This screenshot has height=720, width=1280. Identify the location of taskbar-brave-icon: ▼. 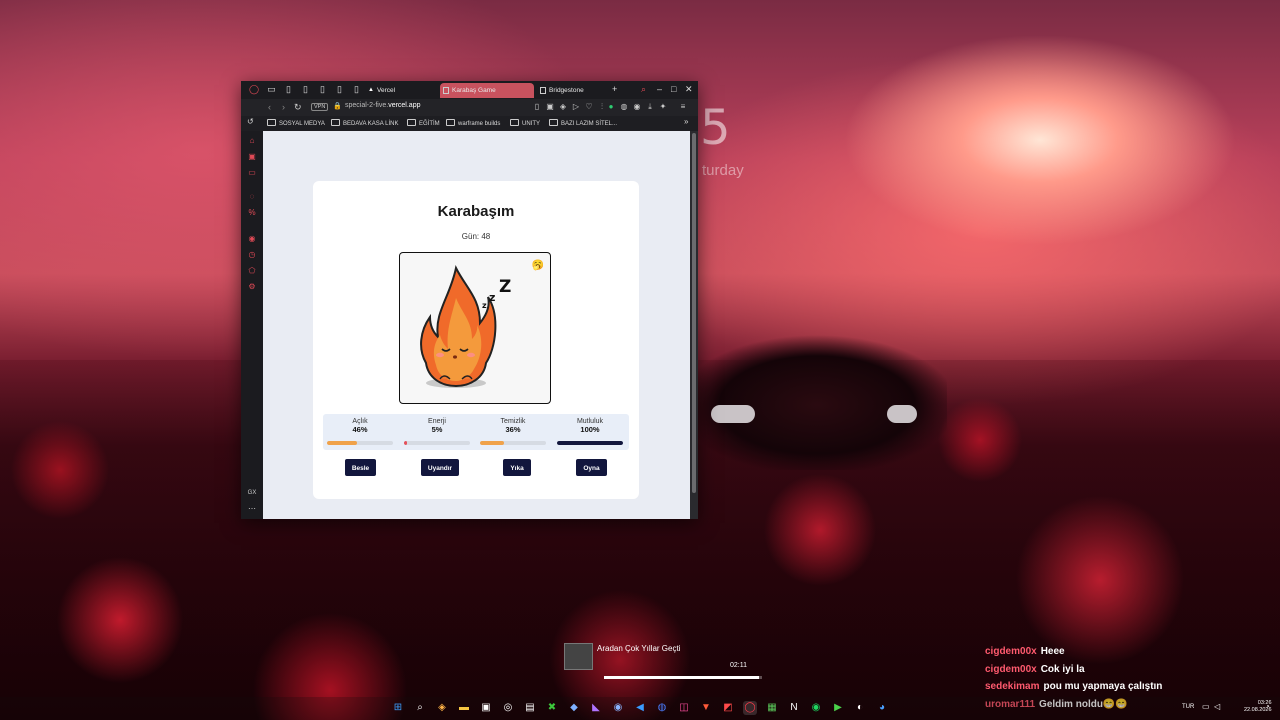
(706, 708).